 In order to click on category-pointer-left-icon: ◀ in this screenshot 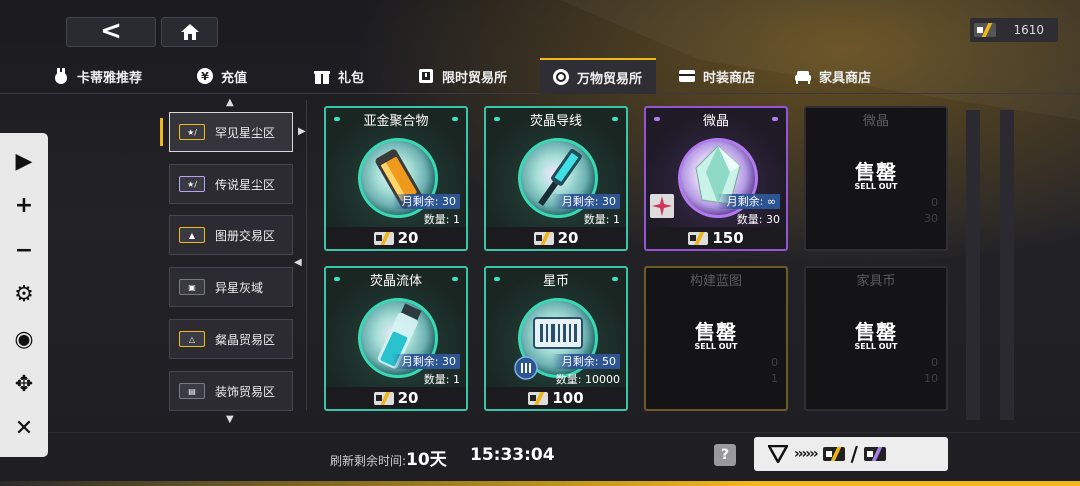, I will do `click(298, 262)`.